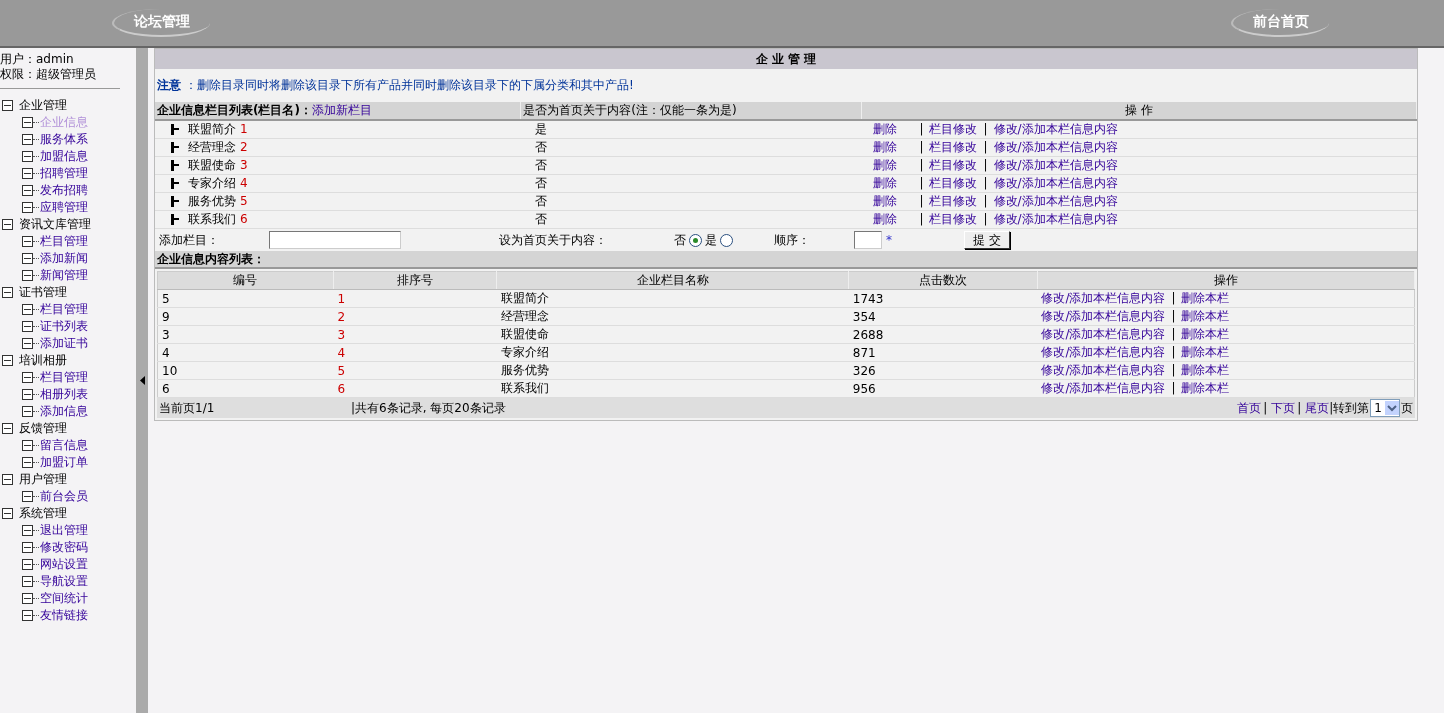 The image size is (1444, 713). I want to click on column-name-input, so click(335, 240).